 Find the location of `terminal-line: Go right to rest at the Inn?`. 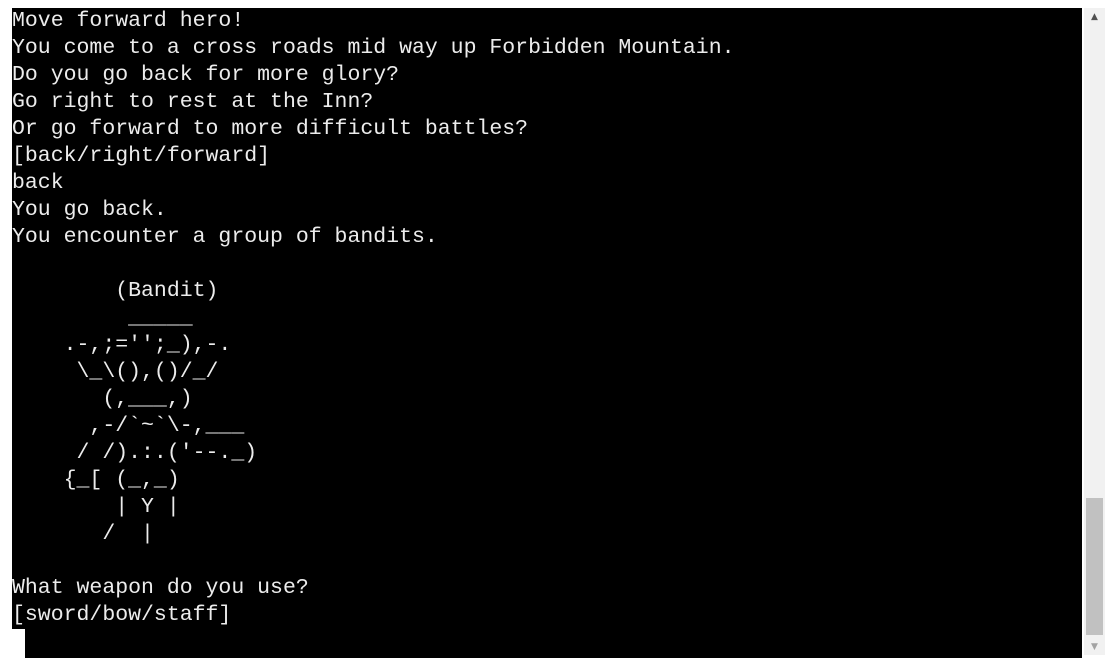

terminal-line: Go right to rest at the Inn? is located at coordinates (193, 102).